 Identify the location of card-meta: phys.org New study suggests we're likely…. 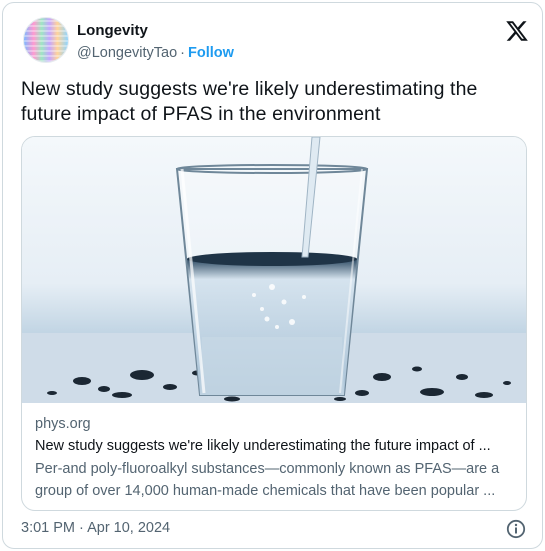
(277, 458).